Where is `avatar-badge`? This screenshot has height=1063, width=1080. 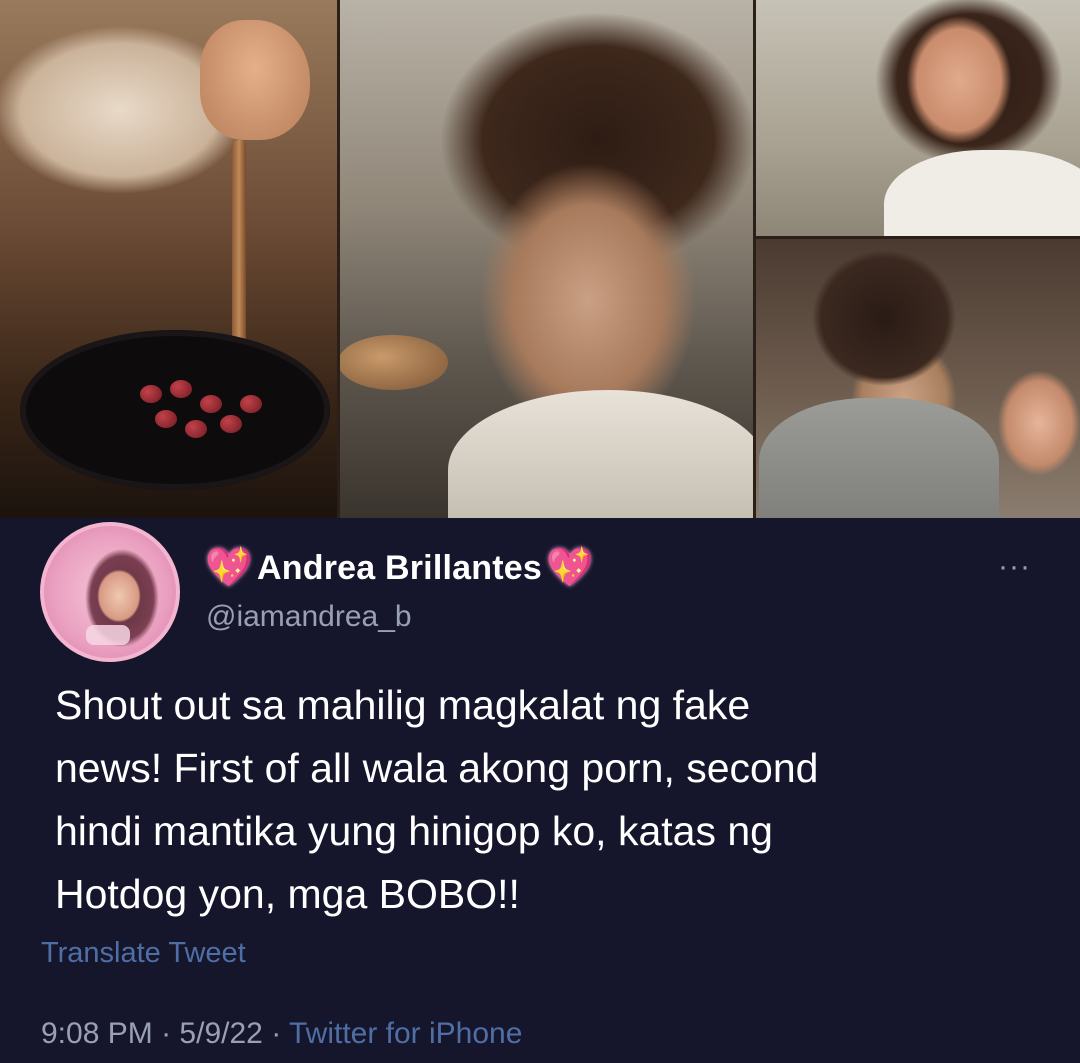
avatar-badge is located at coordinates (108, 635).